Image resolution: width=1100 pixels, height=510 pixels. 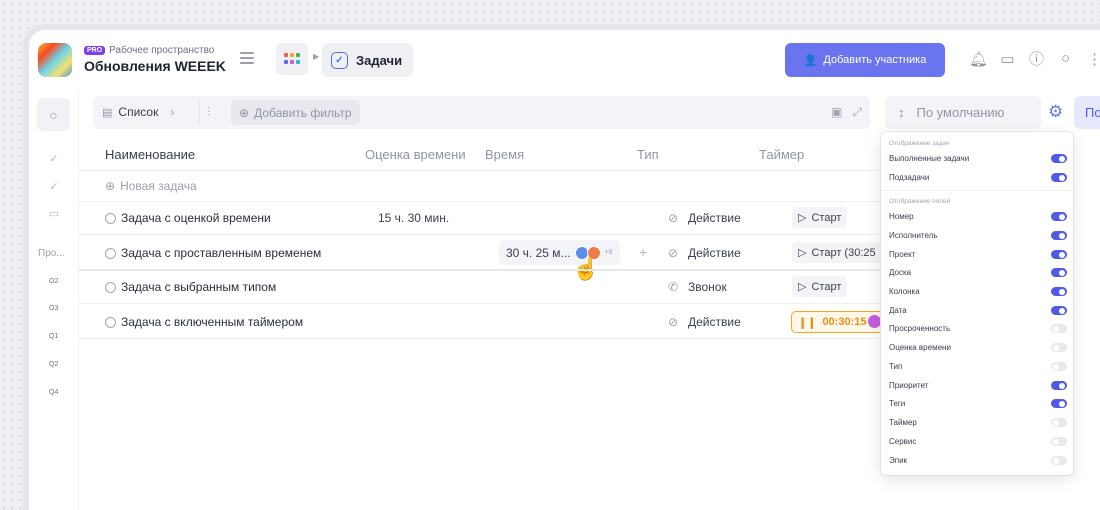 I want to click on toggle-row: Тип, so click(x=978, y=366).